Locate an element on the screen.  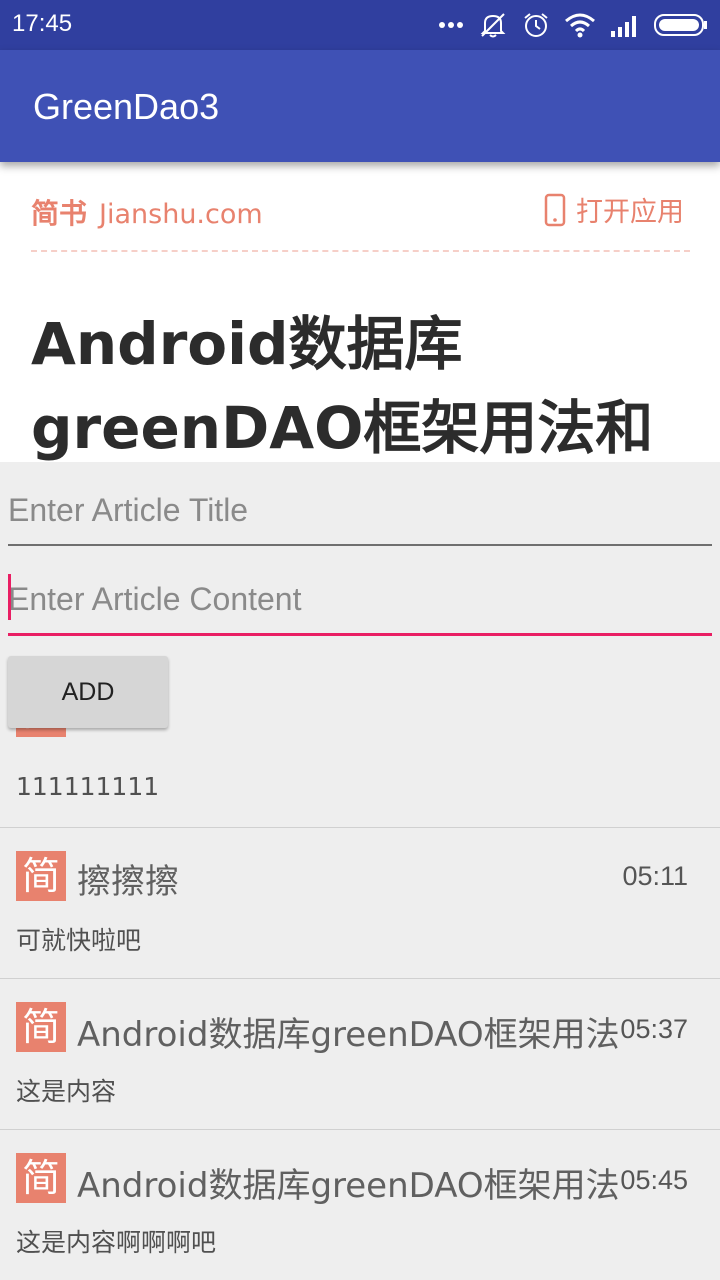
open-app-label: 打开应用 is located at coordinates (630, 212).